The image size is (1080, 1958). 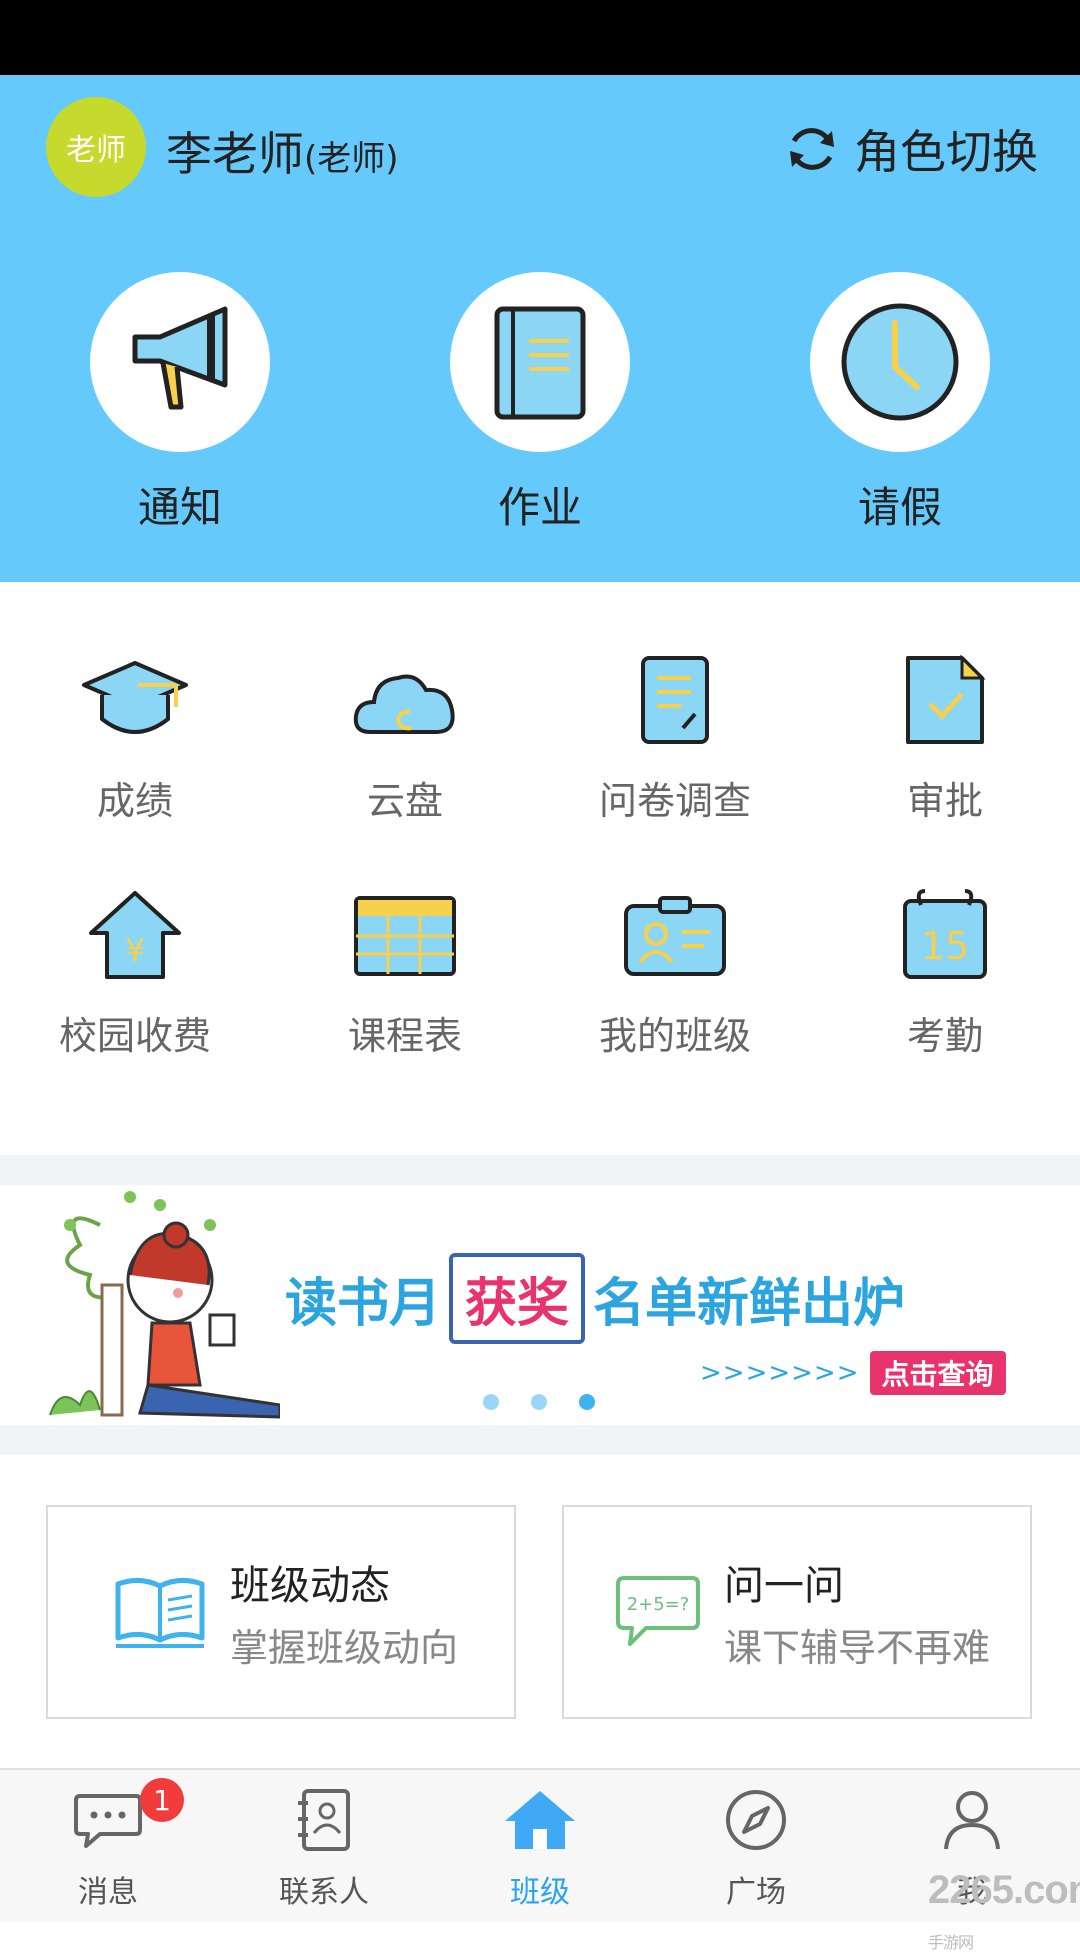 I want to click on status-bar, so click(x=540, y=37).